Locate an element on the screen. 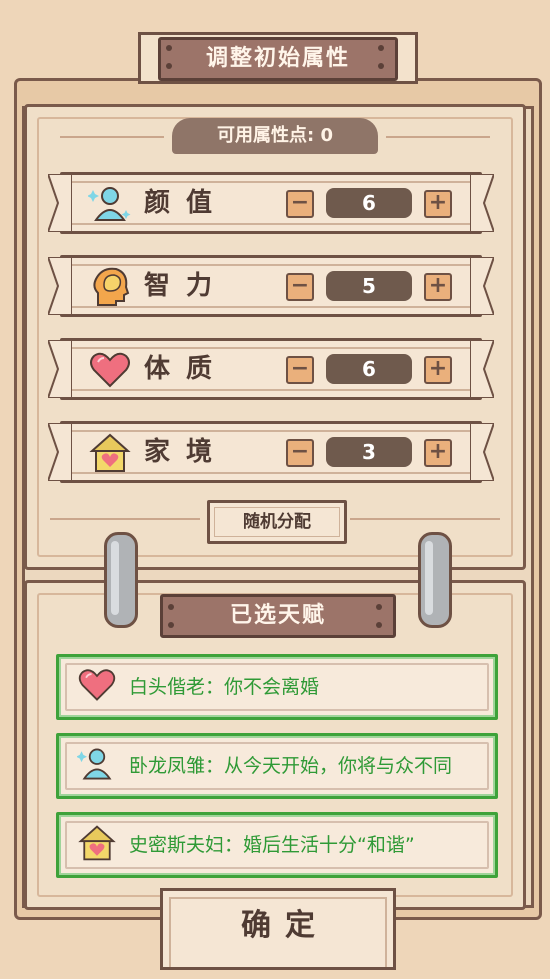 This screenshot has width=550, height=979. available-points: 可用属性点: 0 is located at coordinates (275, 136).